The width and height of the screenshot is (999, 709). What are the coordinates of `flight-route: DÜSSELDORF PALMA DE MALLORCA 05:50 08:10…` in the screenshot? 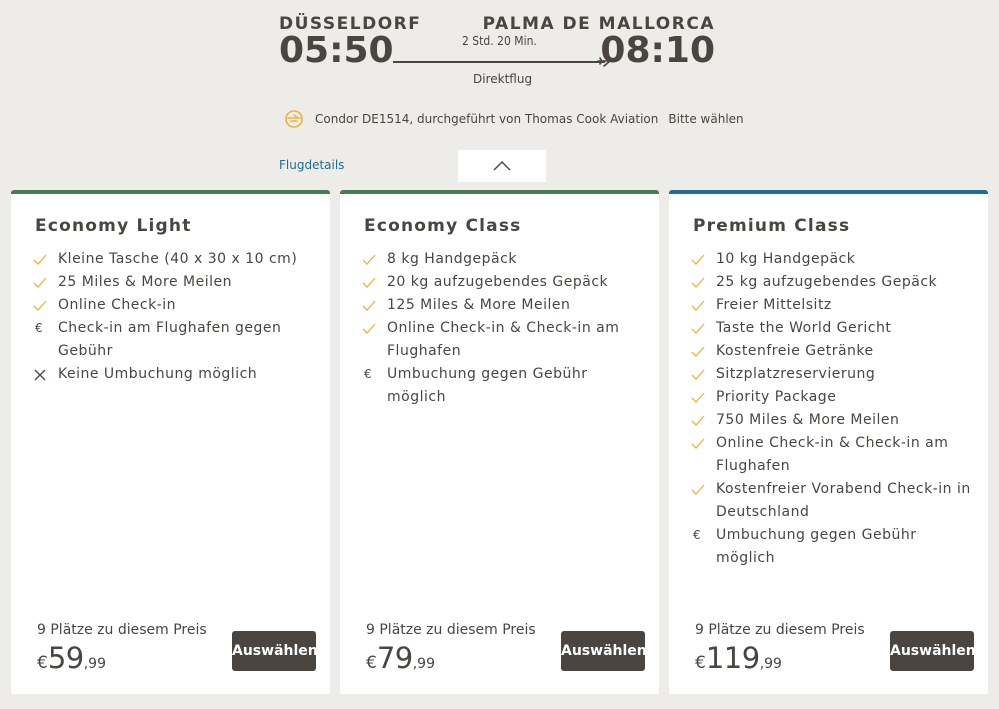 It's located at (499, 55).